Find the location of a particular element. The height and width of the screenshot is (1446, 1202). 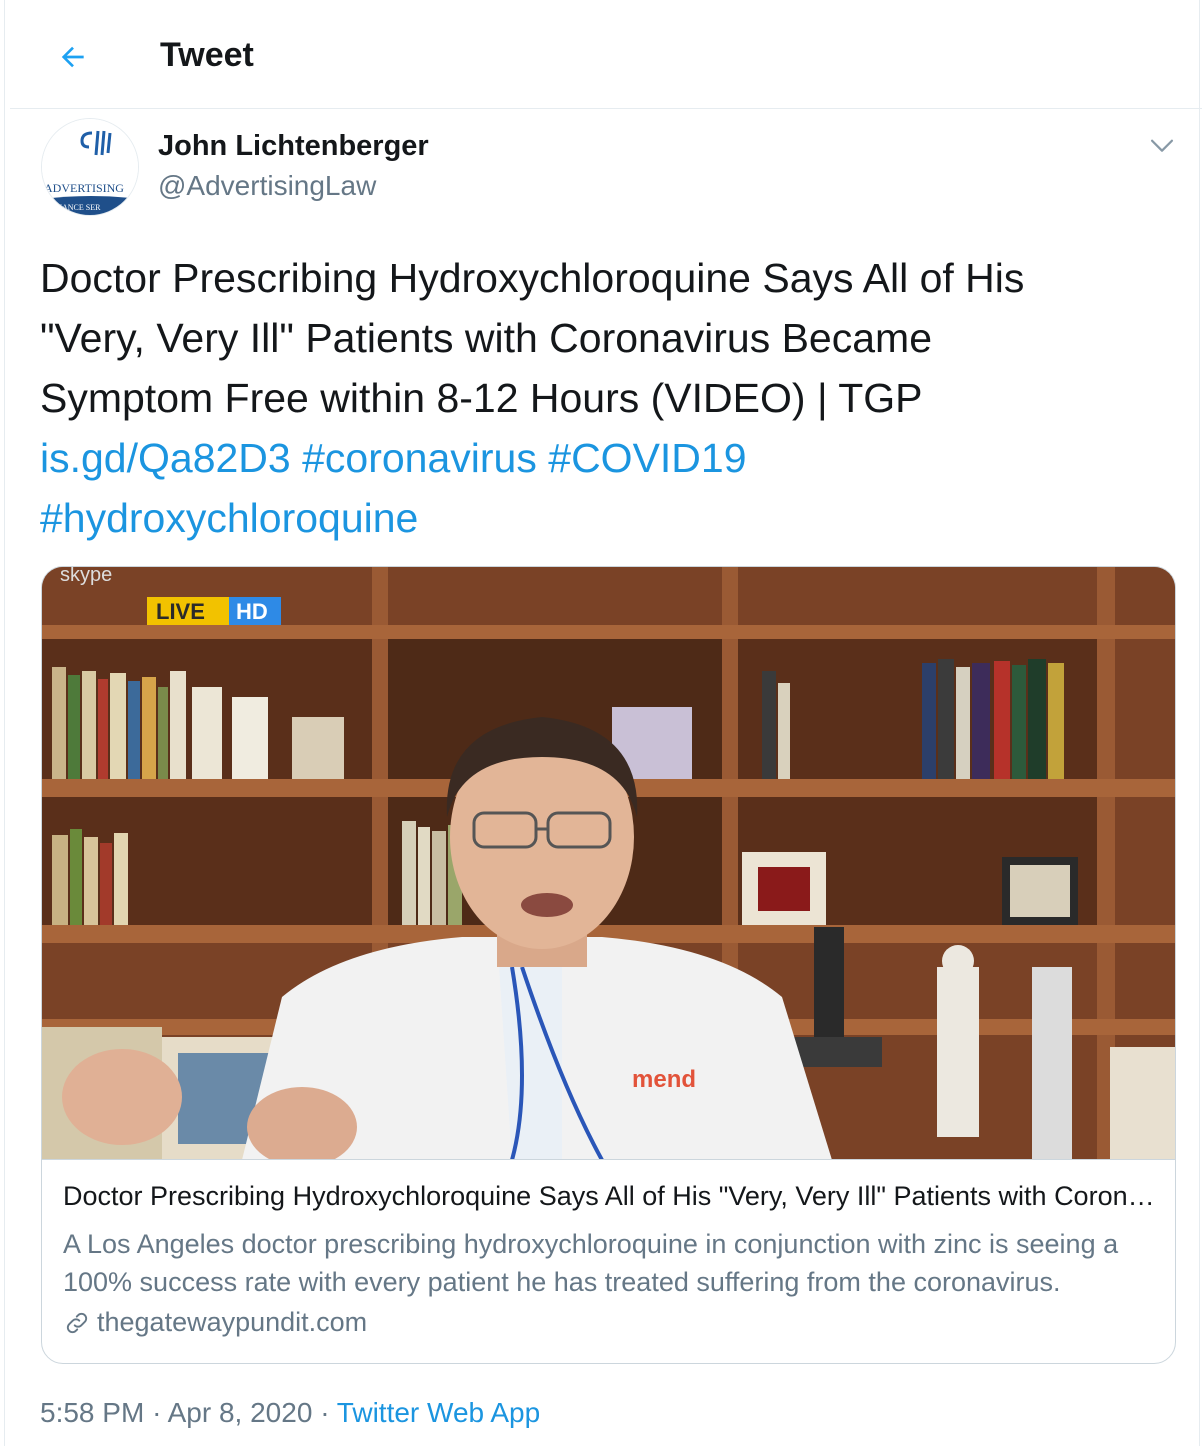

more-options-button is located at coordinates (1162, 145).